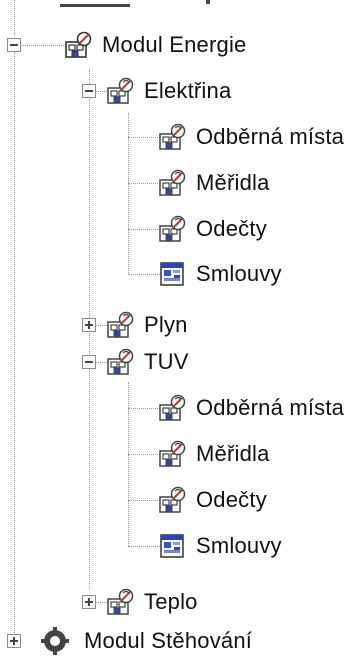 The height and width of the screenshot is (664, 358). I want to click on expand-toggle-next-module, so click(14, 641).